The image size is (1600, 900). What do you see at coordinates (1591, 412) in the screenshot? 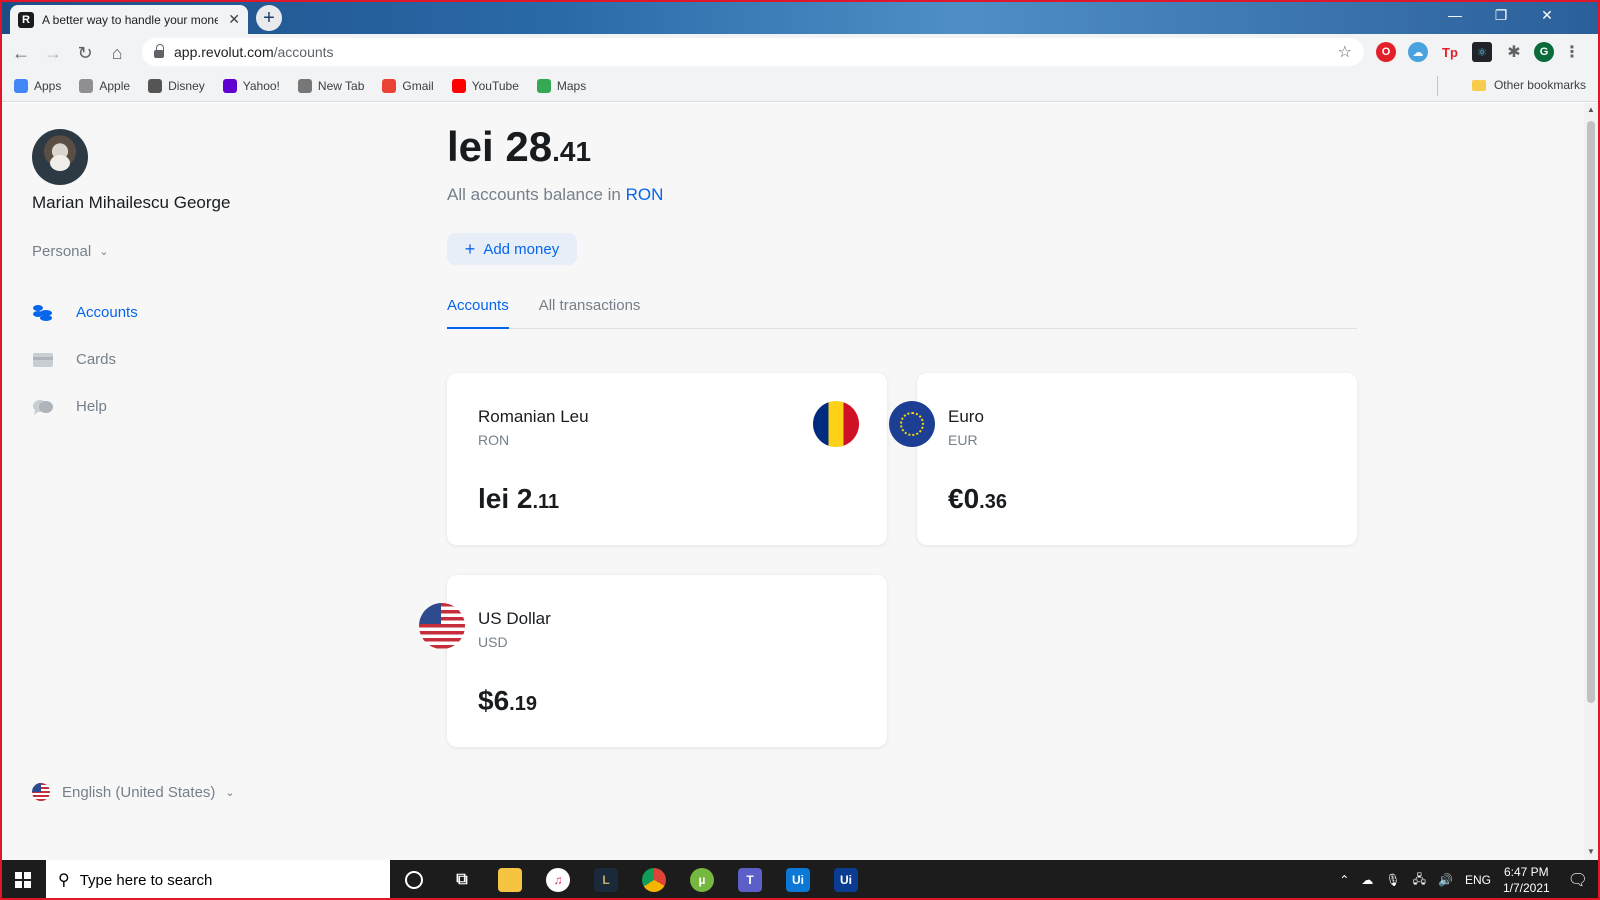
I see `scroll-thumb` at bounding box center [1591, 412].